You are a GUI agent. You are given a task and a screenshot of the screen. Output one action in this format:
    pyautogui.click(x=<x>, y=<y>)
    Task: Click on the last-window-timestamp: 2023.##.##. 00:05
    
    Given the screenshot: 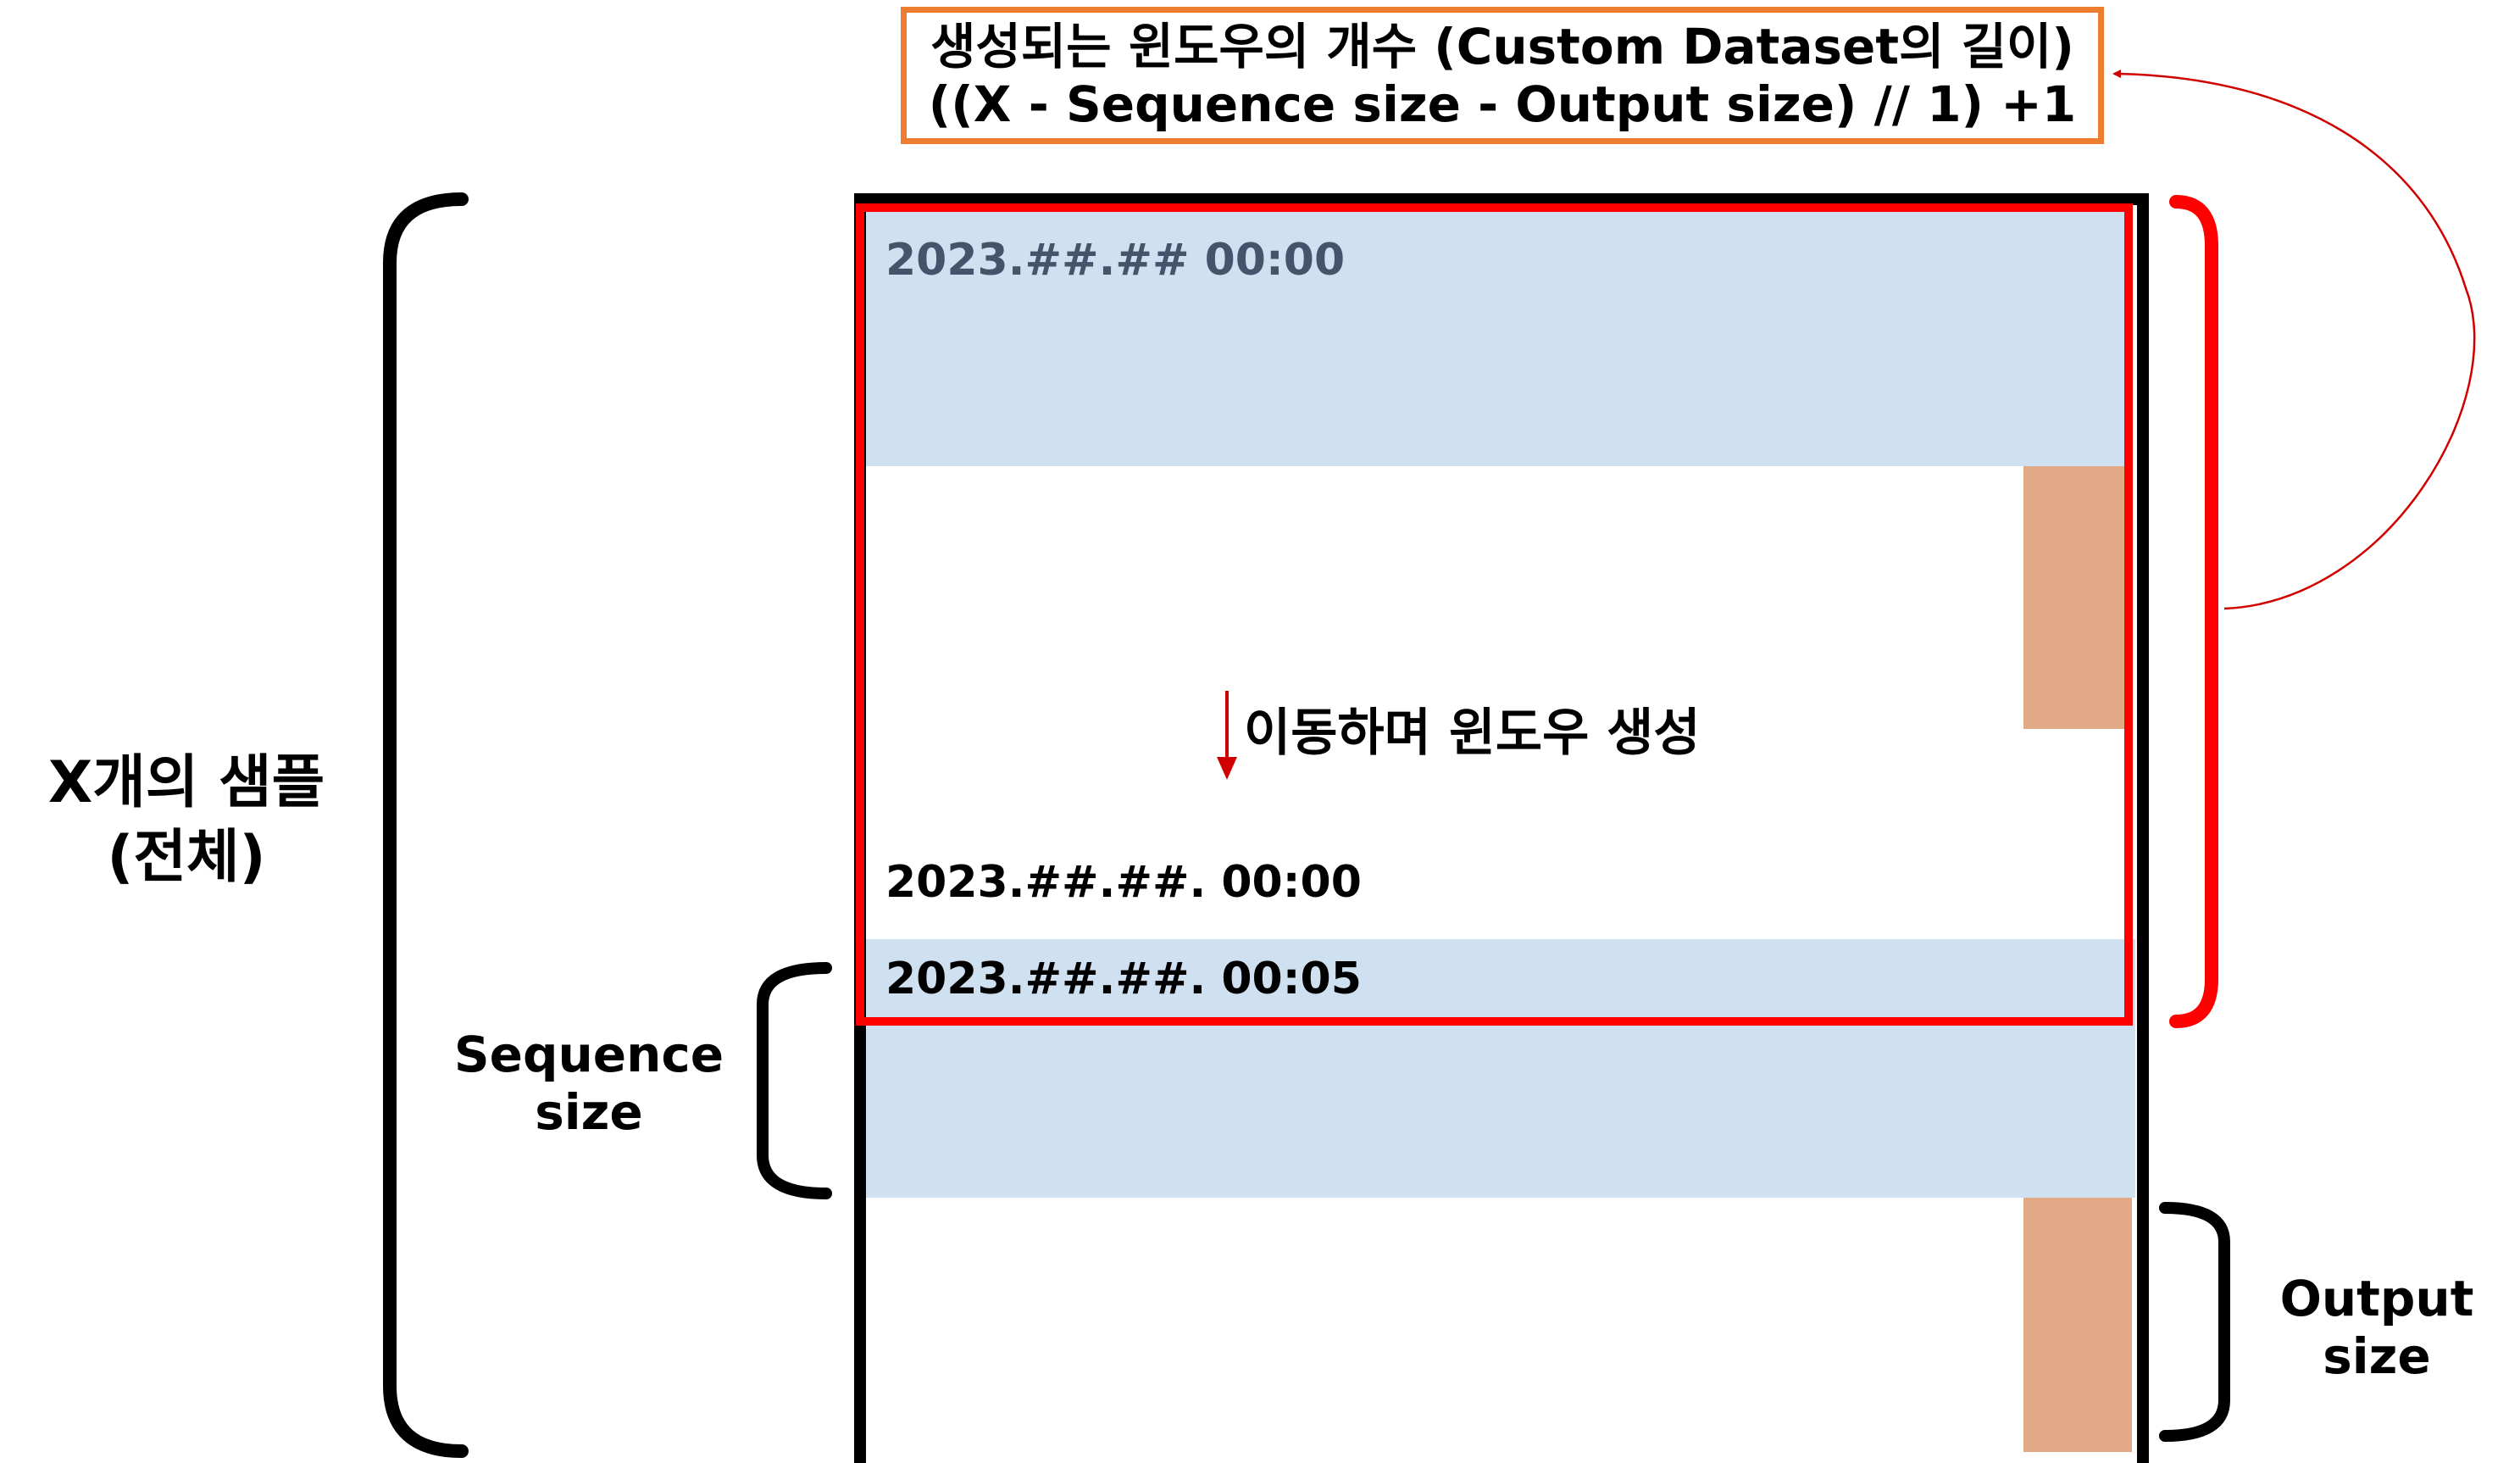 What is the action you would take?
    pyautogui.click(x=1123, y=979)
    